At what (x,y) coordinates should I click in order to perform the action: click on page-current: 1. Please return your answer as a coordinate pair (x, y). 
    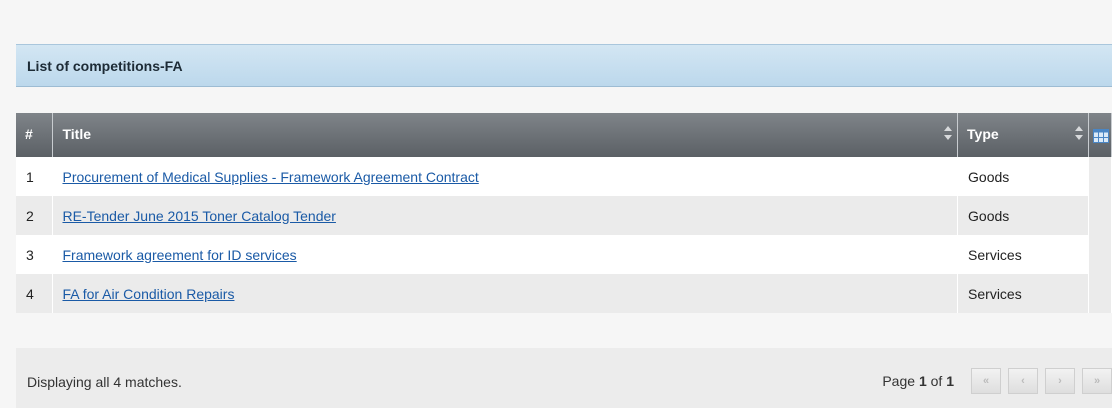
    Looking at the image, I should click on (922, 381).